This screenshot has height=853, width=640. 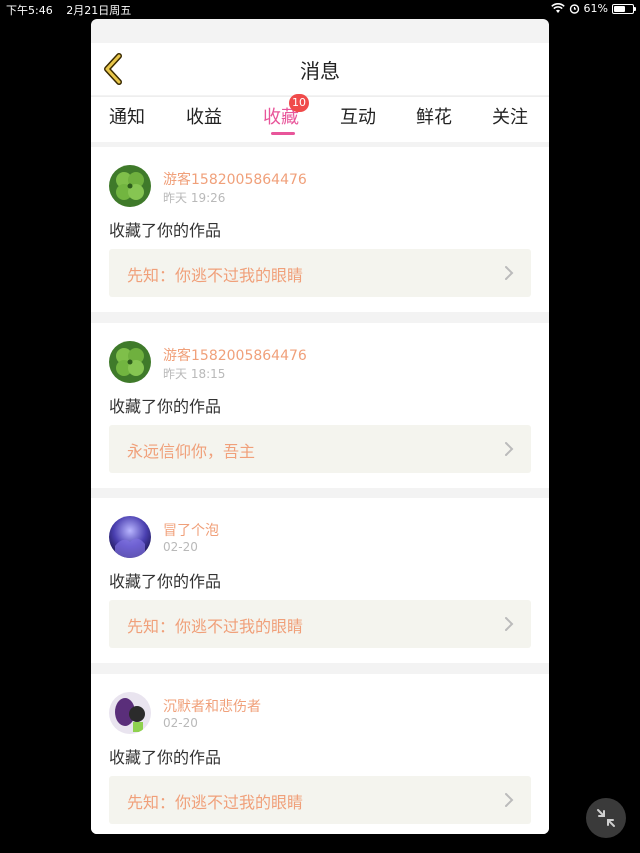 I want to click on battery-icon, so click(x=624, y=8).